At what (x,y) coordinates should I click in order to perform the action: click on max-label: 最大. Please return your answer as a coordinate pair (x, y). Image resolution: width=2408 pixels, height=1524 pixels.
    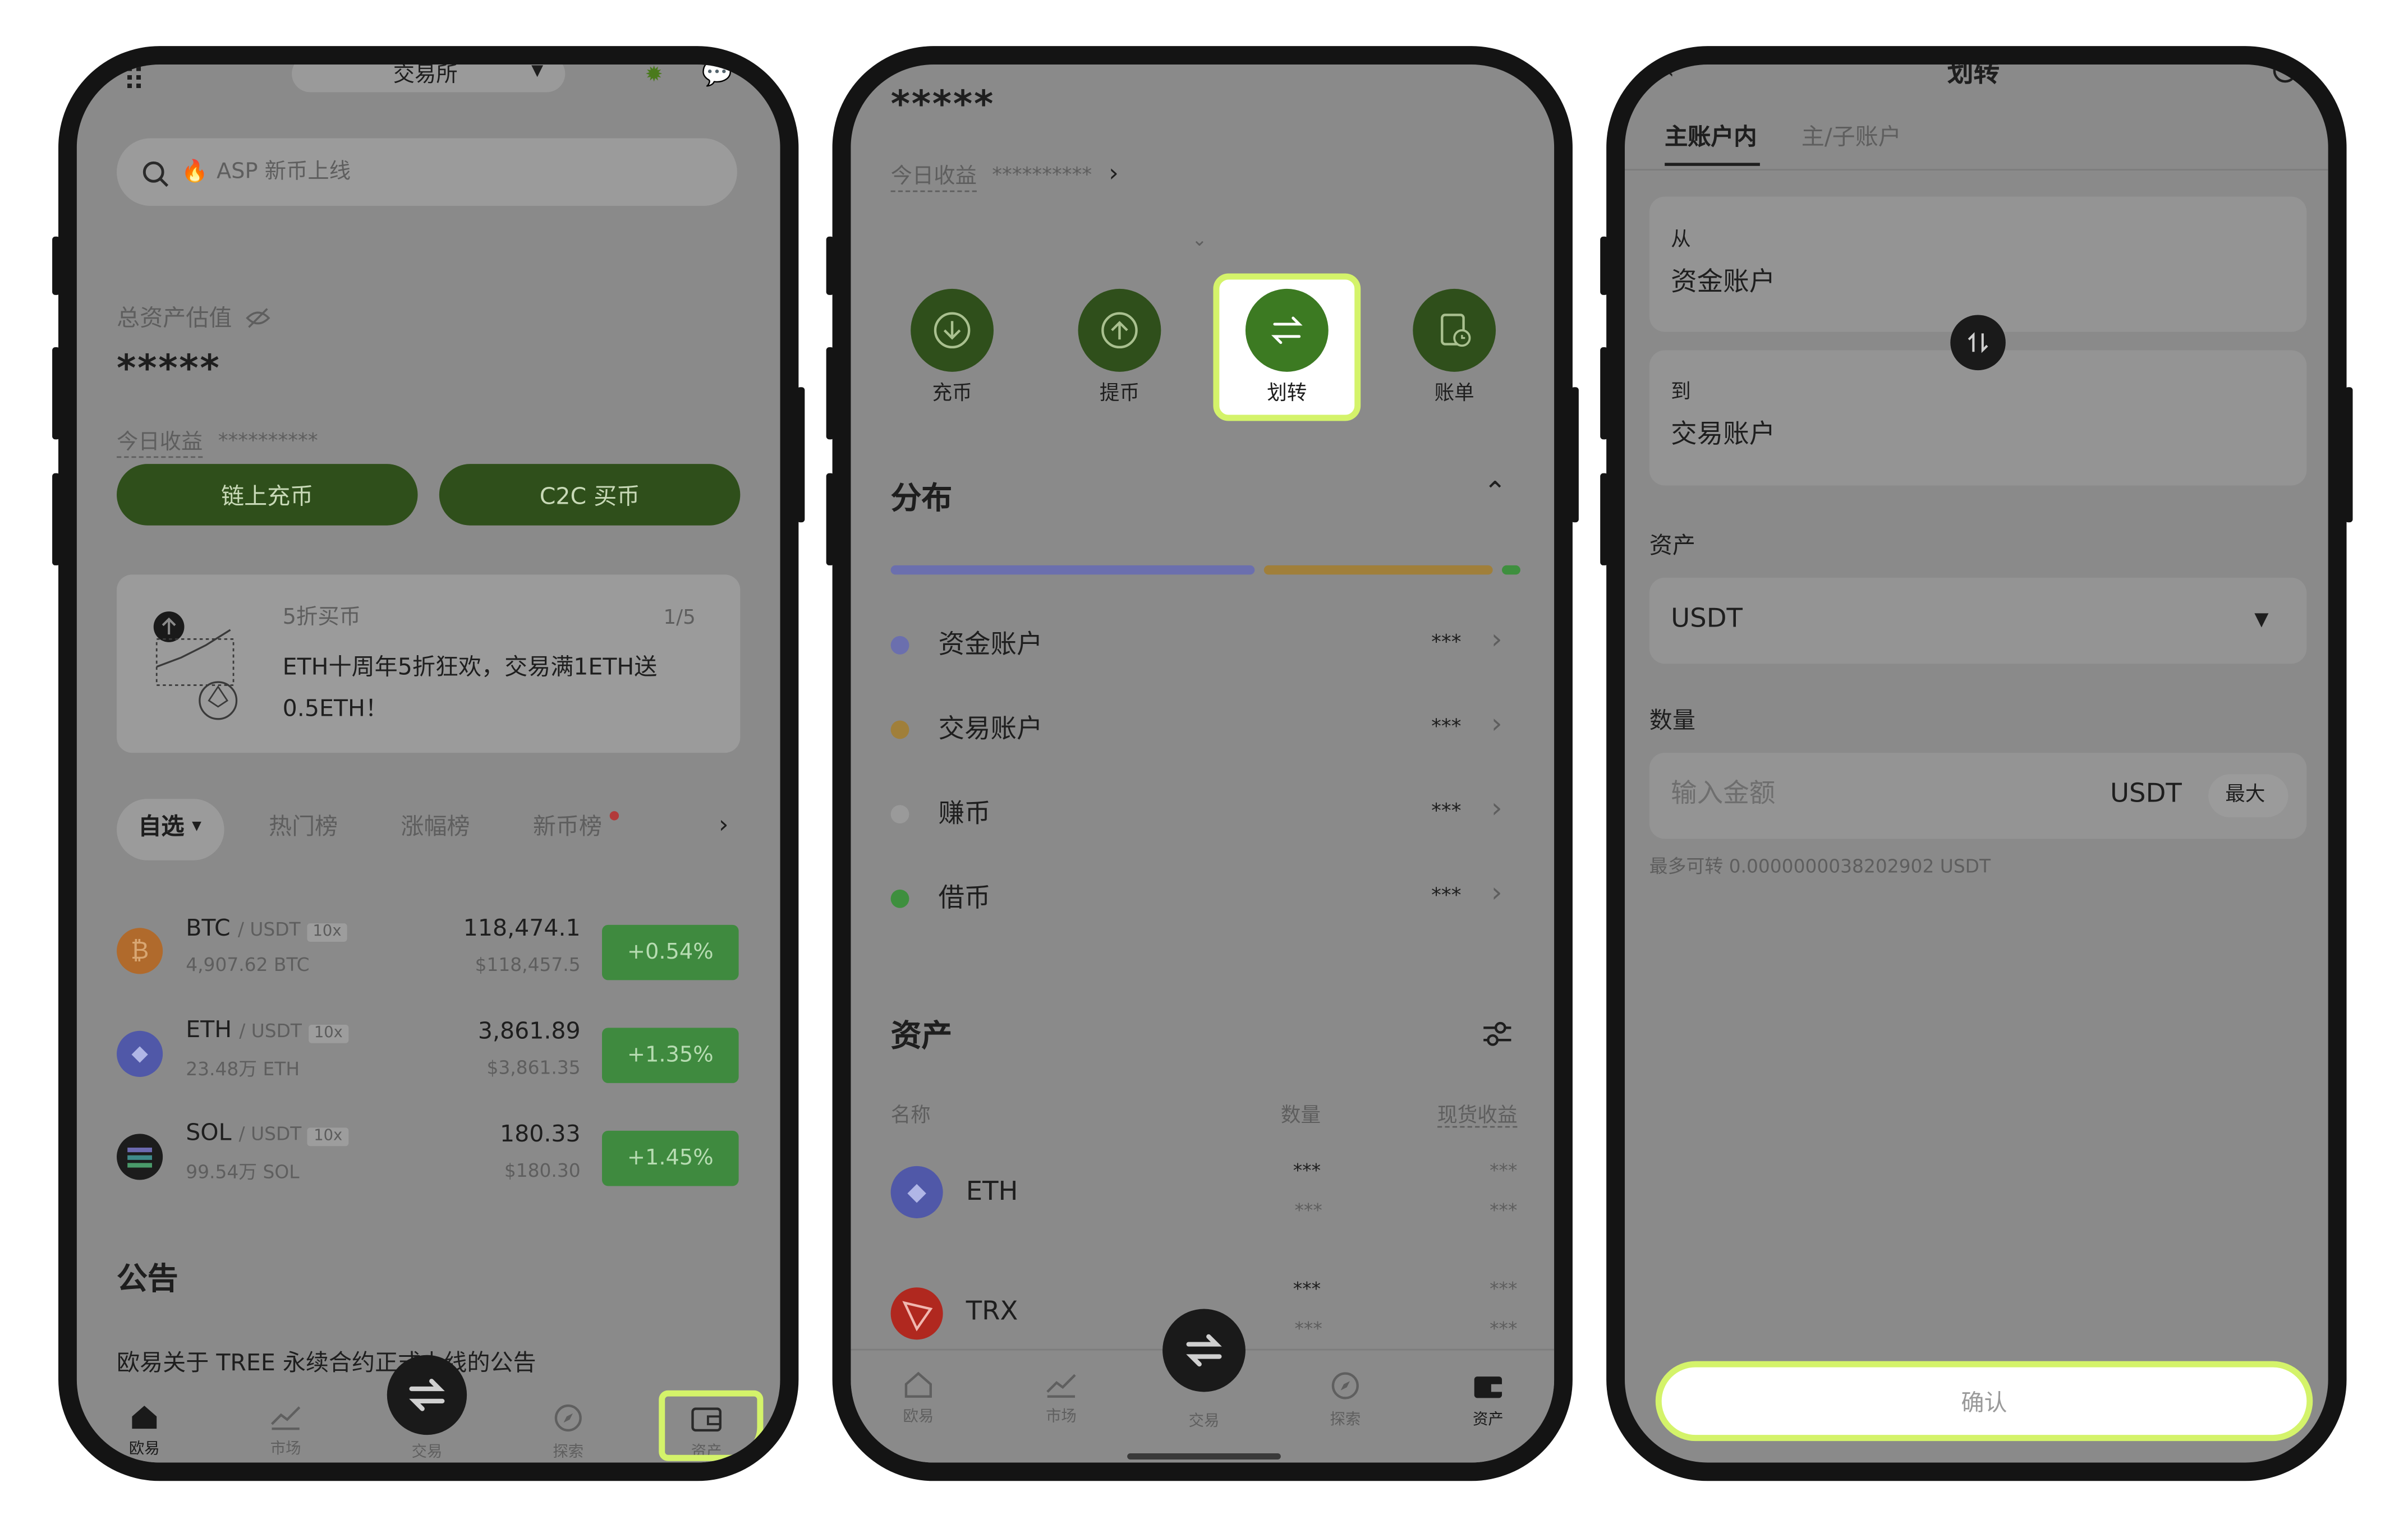
    Looking at the image, I should click on (2245, 795).